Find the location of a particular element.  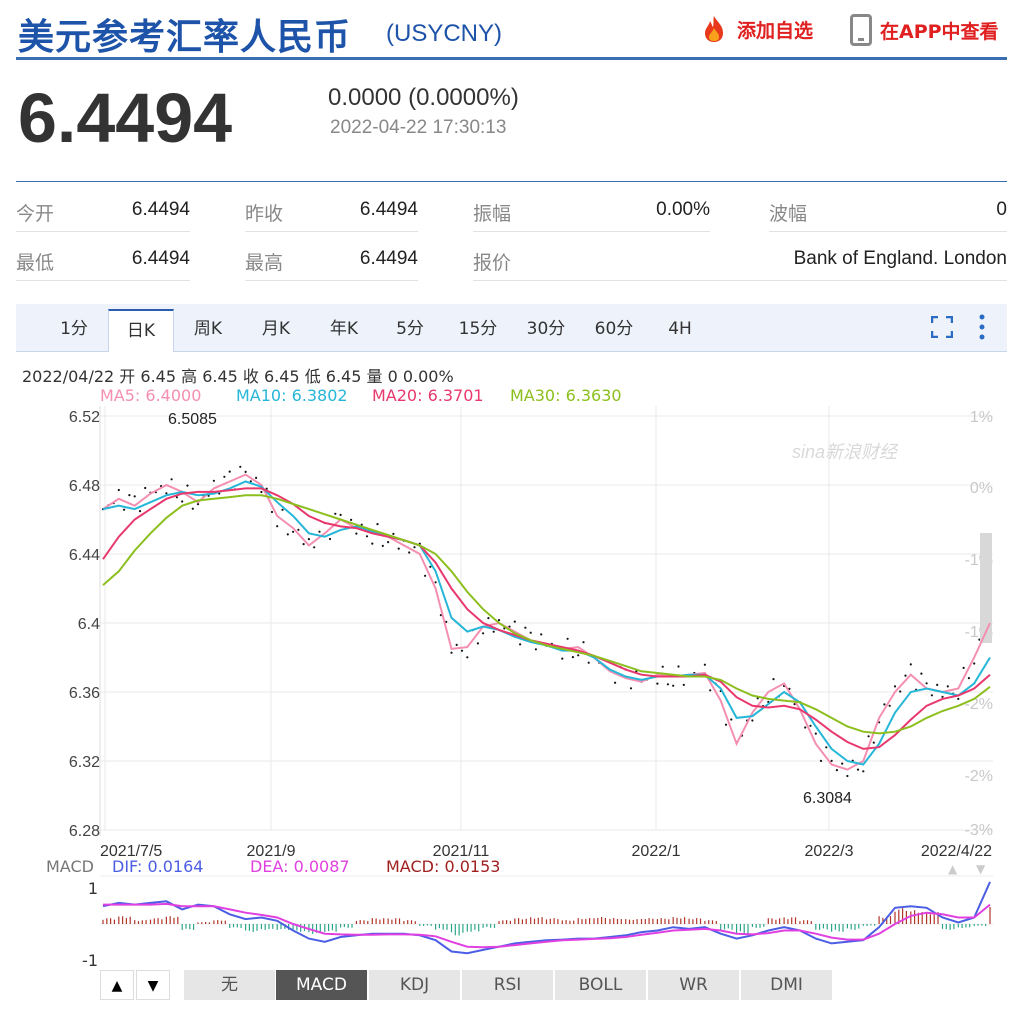

x-tick-label: 2022/1 is located at coordinates (656, 851).